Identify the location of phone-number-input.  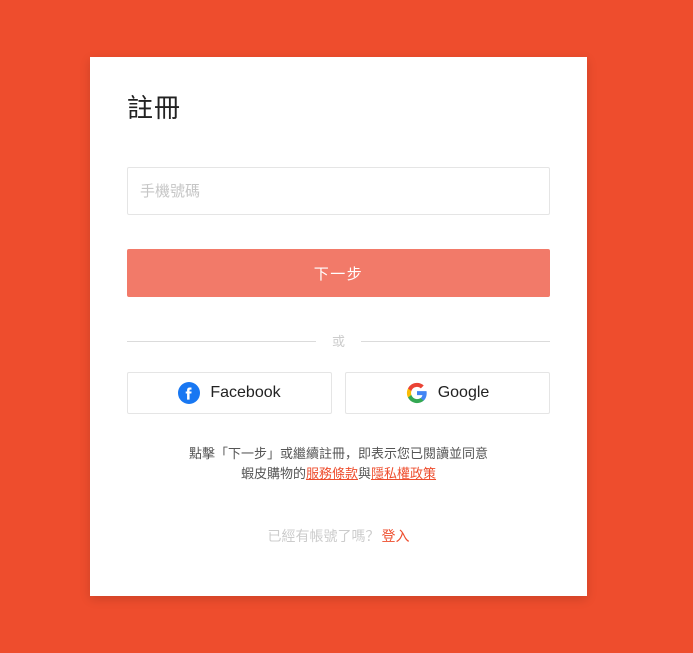
(338, 191).